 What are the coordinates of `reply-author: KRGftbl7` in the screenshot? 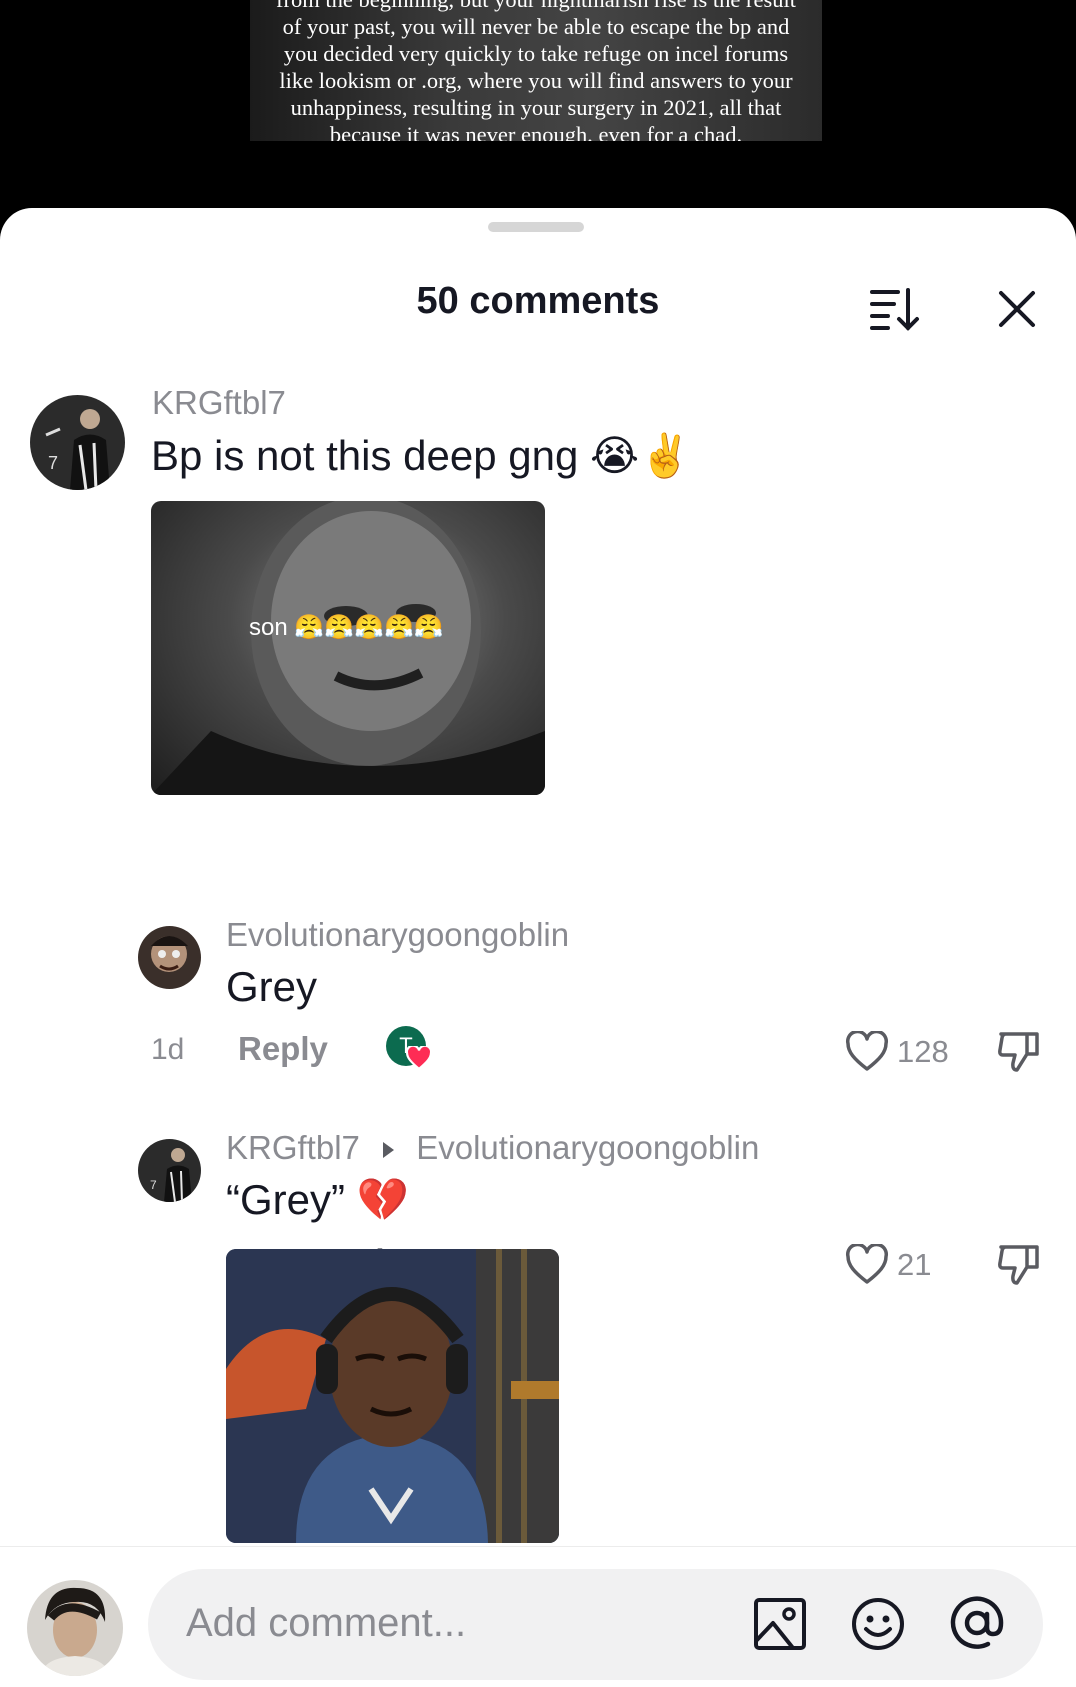 It's located at (293, 1147).